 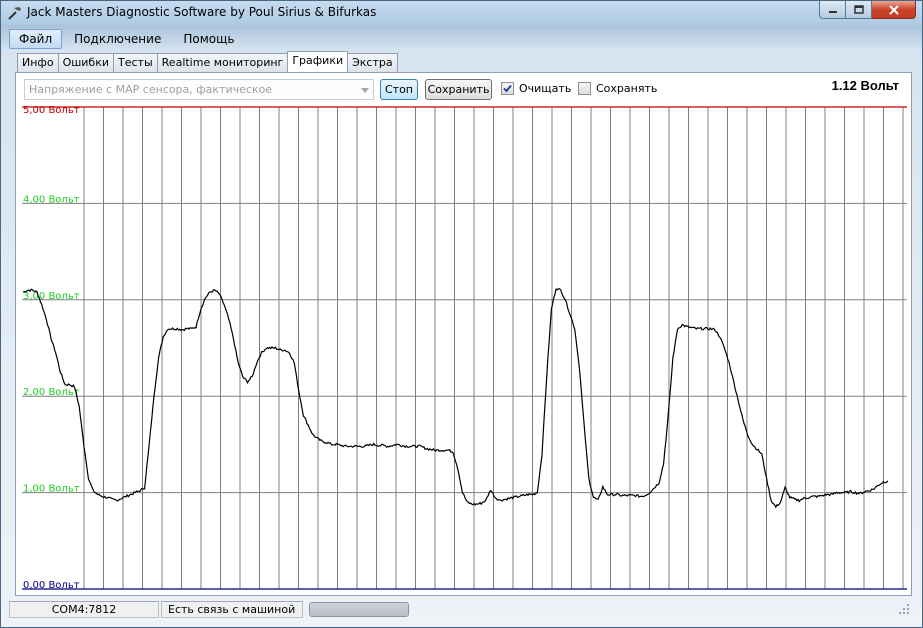 What do you see at coordinates (584, 88) in the screenshot?
I see `keep-checkbox-box` at bounding box center [584, 88].